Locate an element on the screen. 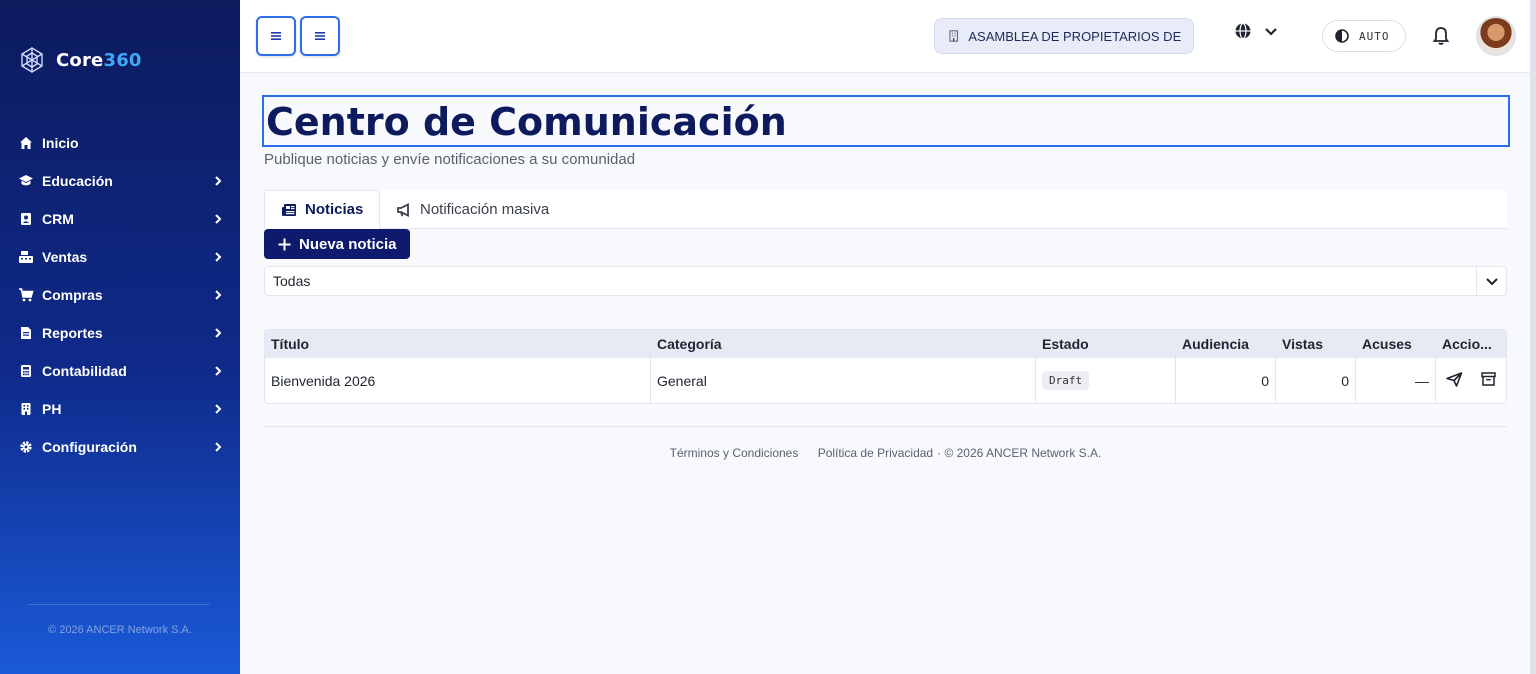 The height and width of the screenshot is (674, 1536). contrast-icon is located at coordinates (1342, 36).